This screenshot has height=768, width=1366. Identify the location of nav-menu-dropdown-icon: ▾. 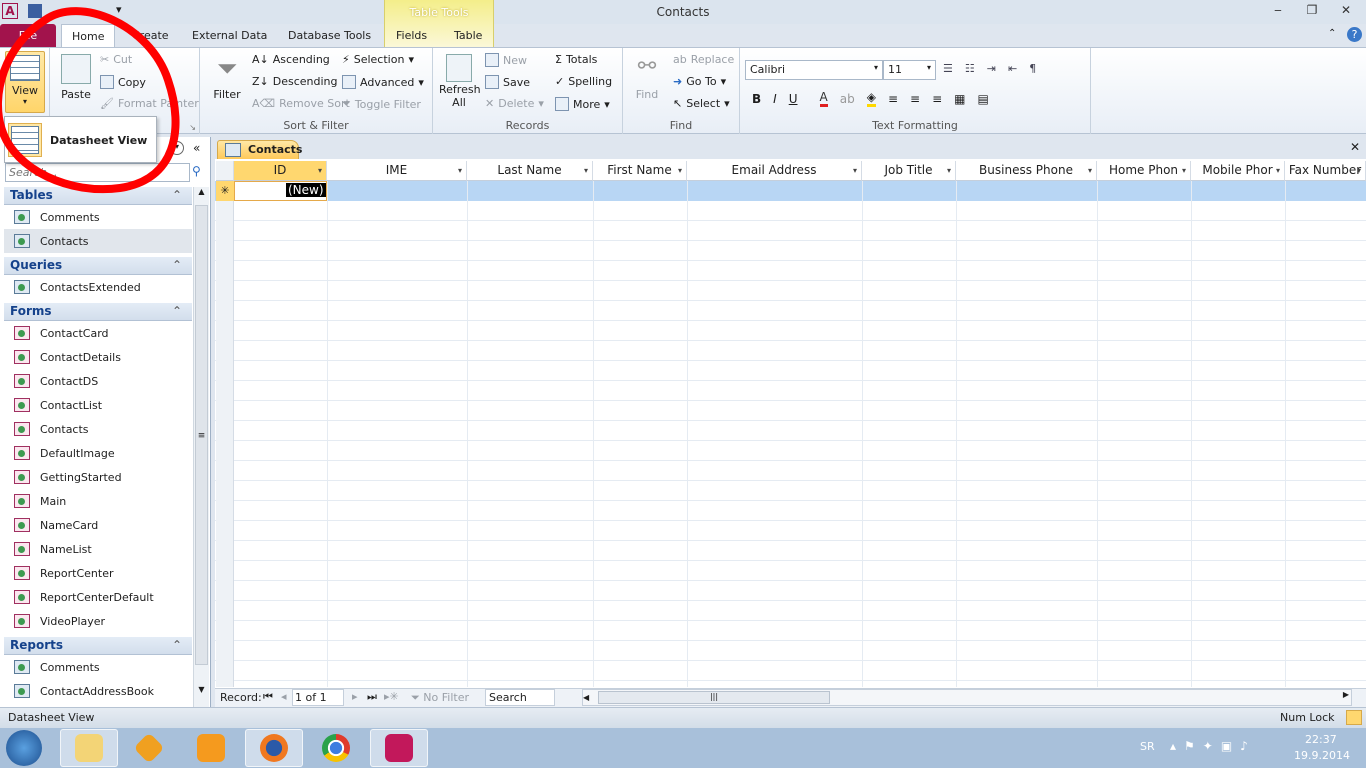
(177, 148).